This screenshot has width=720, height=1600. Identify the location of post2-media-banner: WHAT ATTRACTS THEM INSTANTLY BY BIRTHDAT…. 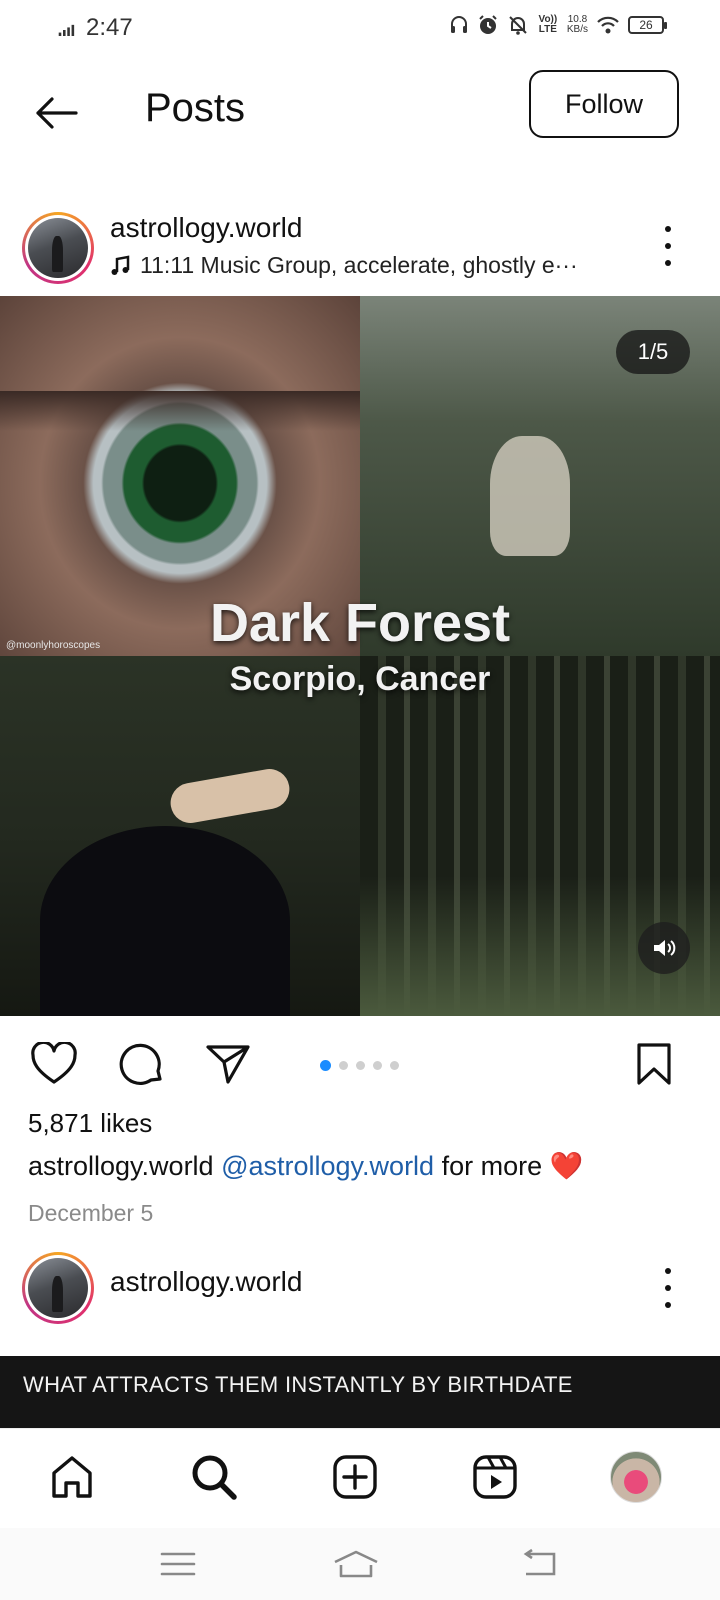
(360, 1392).